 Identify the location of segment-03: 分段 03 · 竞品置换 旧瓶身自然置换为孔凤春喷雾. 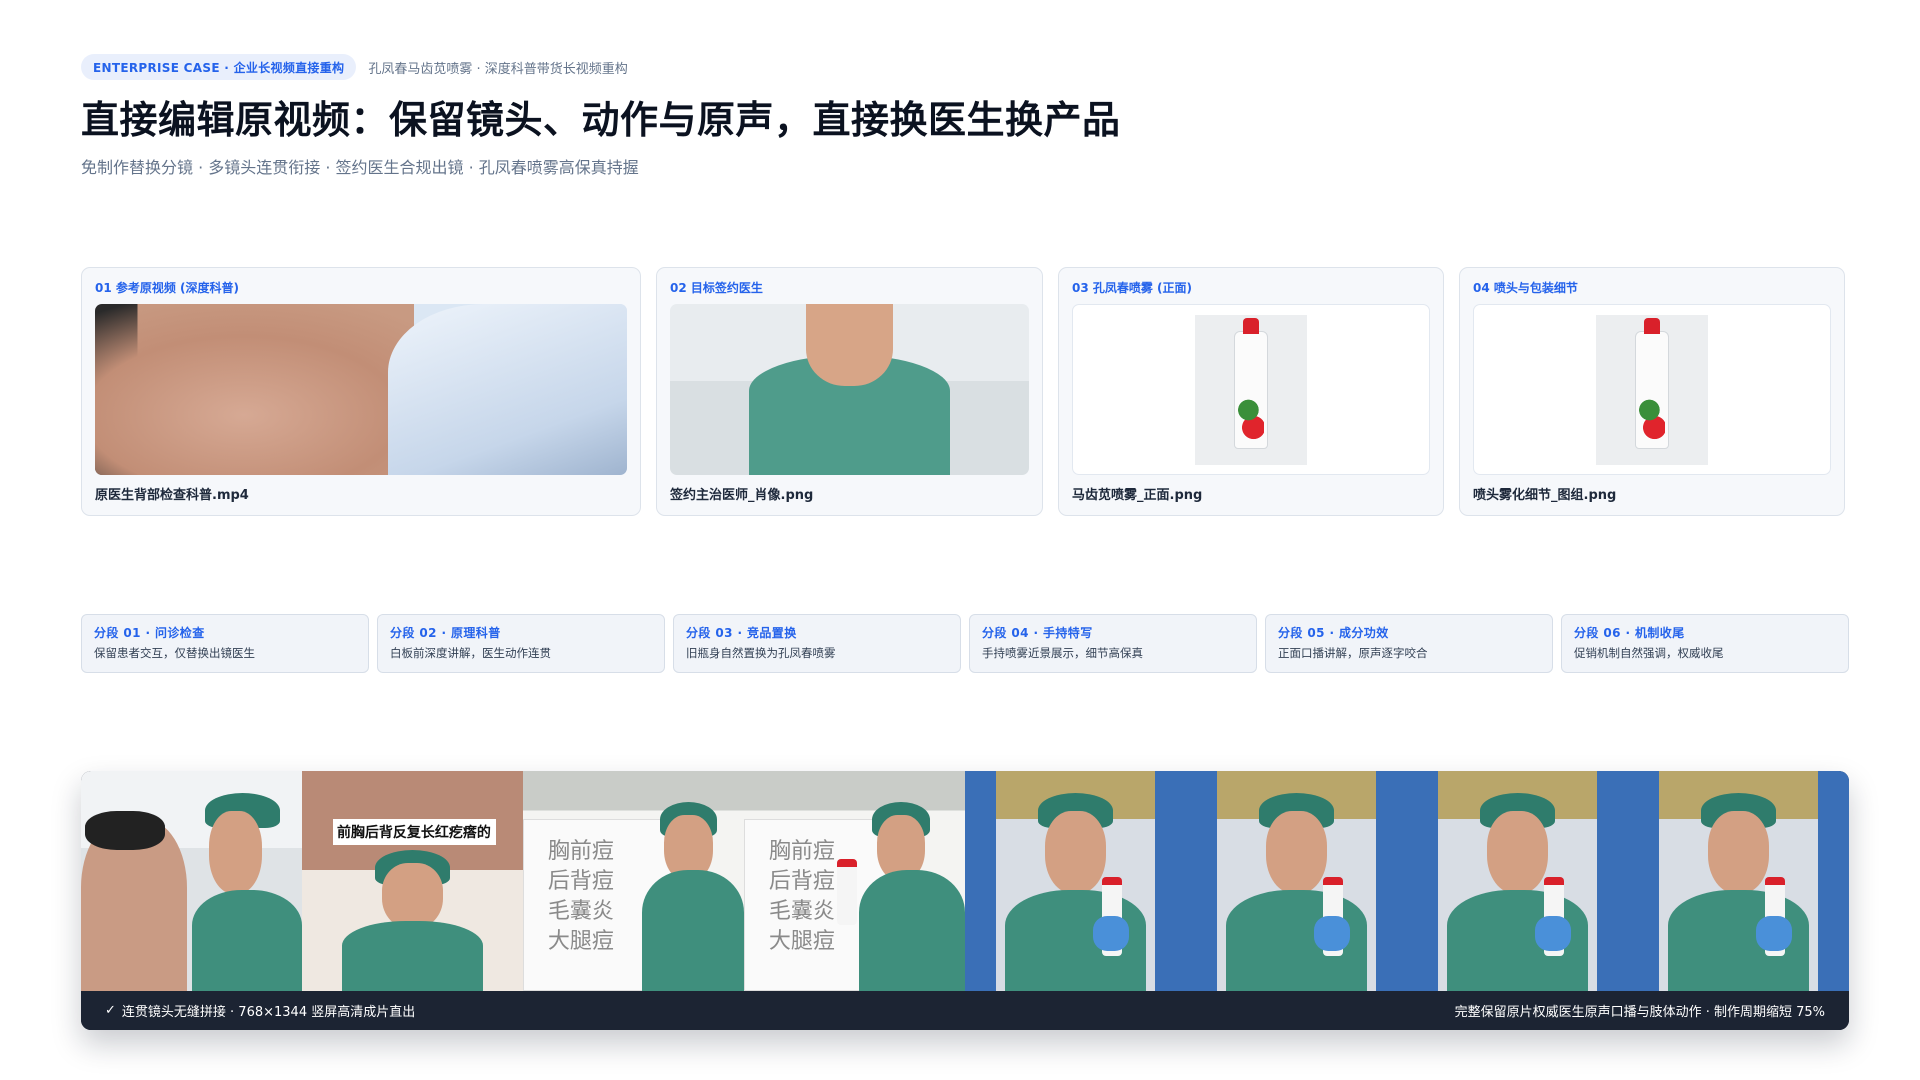
(817, 643).